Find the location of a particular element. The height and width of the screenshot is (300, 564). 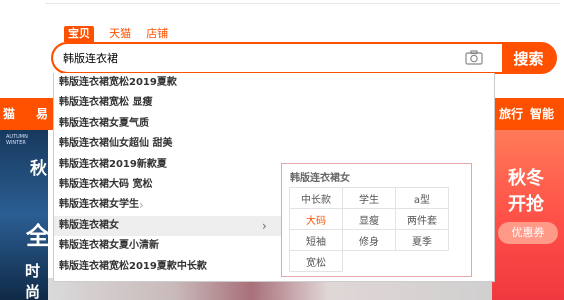

attribute-option: 两件套 is located at coordinates (422, 219).